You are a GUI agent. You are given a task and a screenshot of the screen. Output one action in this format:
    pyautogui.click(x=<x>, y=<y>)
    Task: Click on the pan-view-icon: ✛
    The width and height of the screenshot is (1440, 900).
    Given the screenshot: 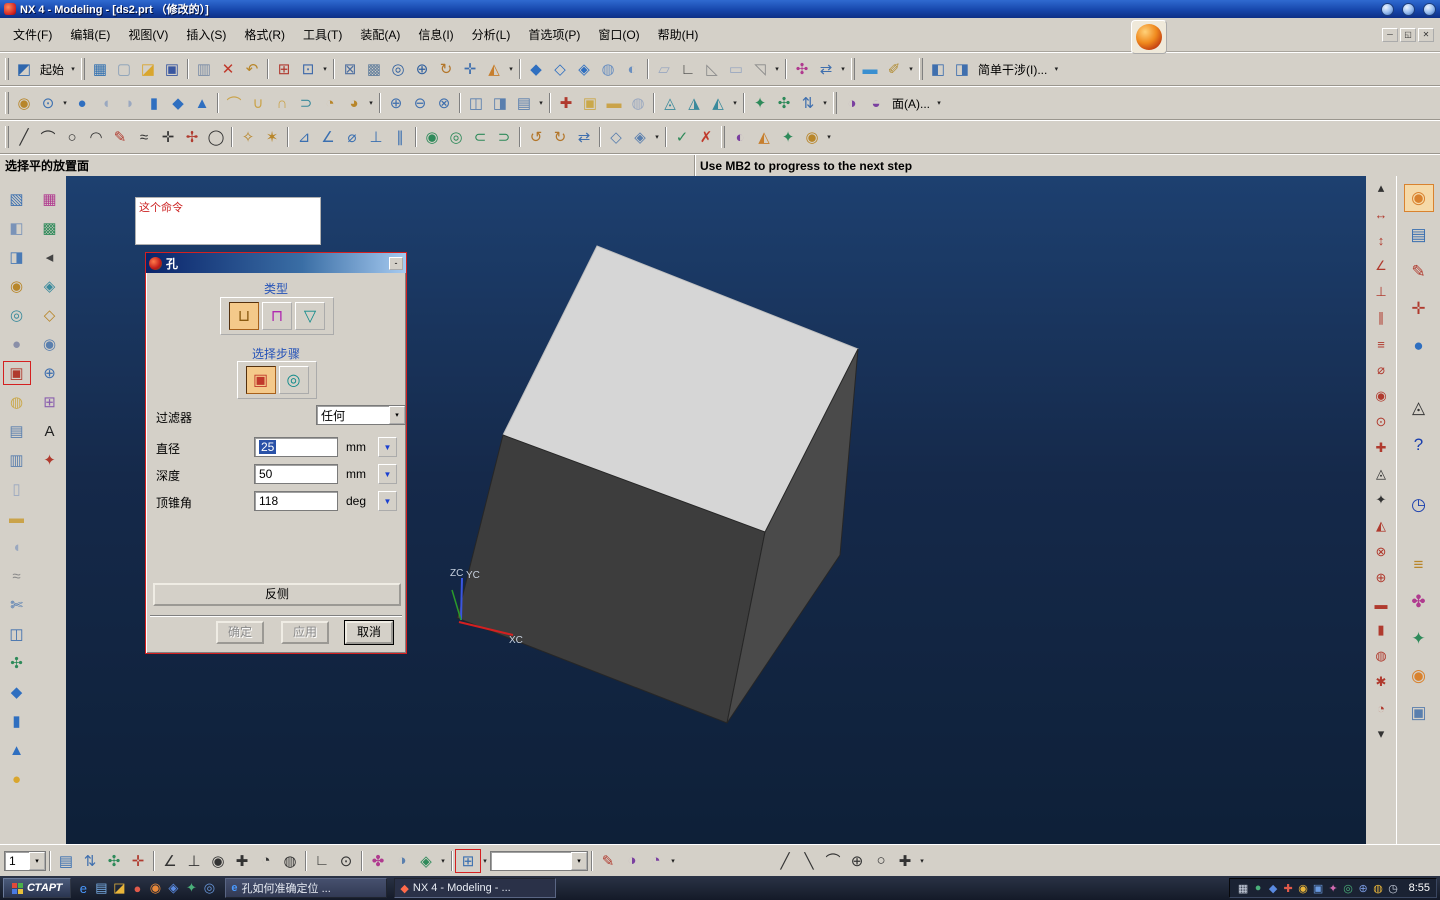 What is the action you would take?
    pyautogui.click(x=470, y=69)
    